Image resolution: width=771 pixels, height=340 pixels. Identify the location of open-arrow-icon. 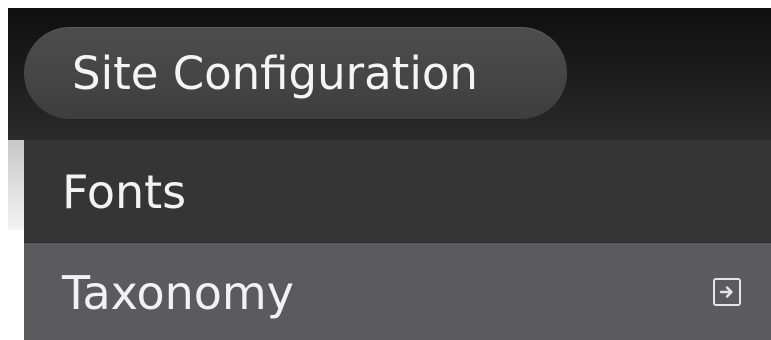
(727, 292).